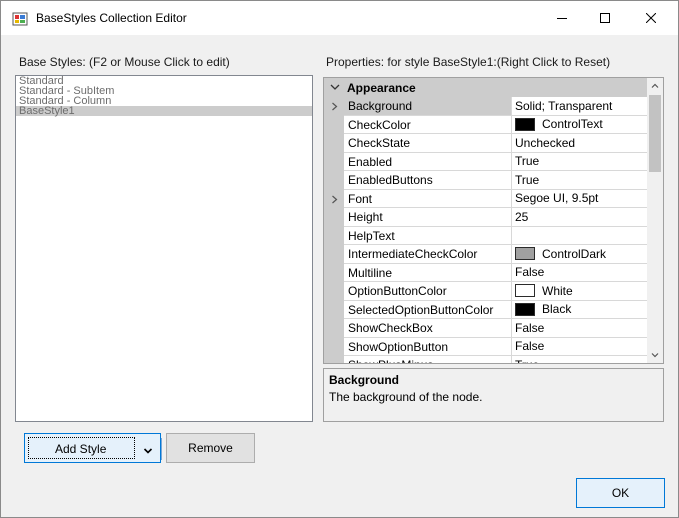 This screenshot has height=518, width=679. I want to click on minimize-button, so click(562, 18).